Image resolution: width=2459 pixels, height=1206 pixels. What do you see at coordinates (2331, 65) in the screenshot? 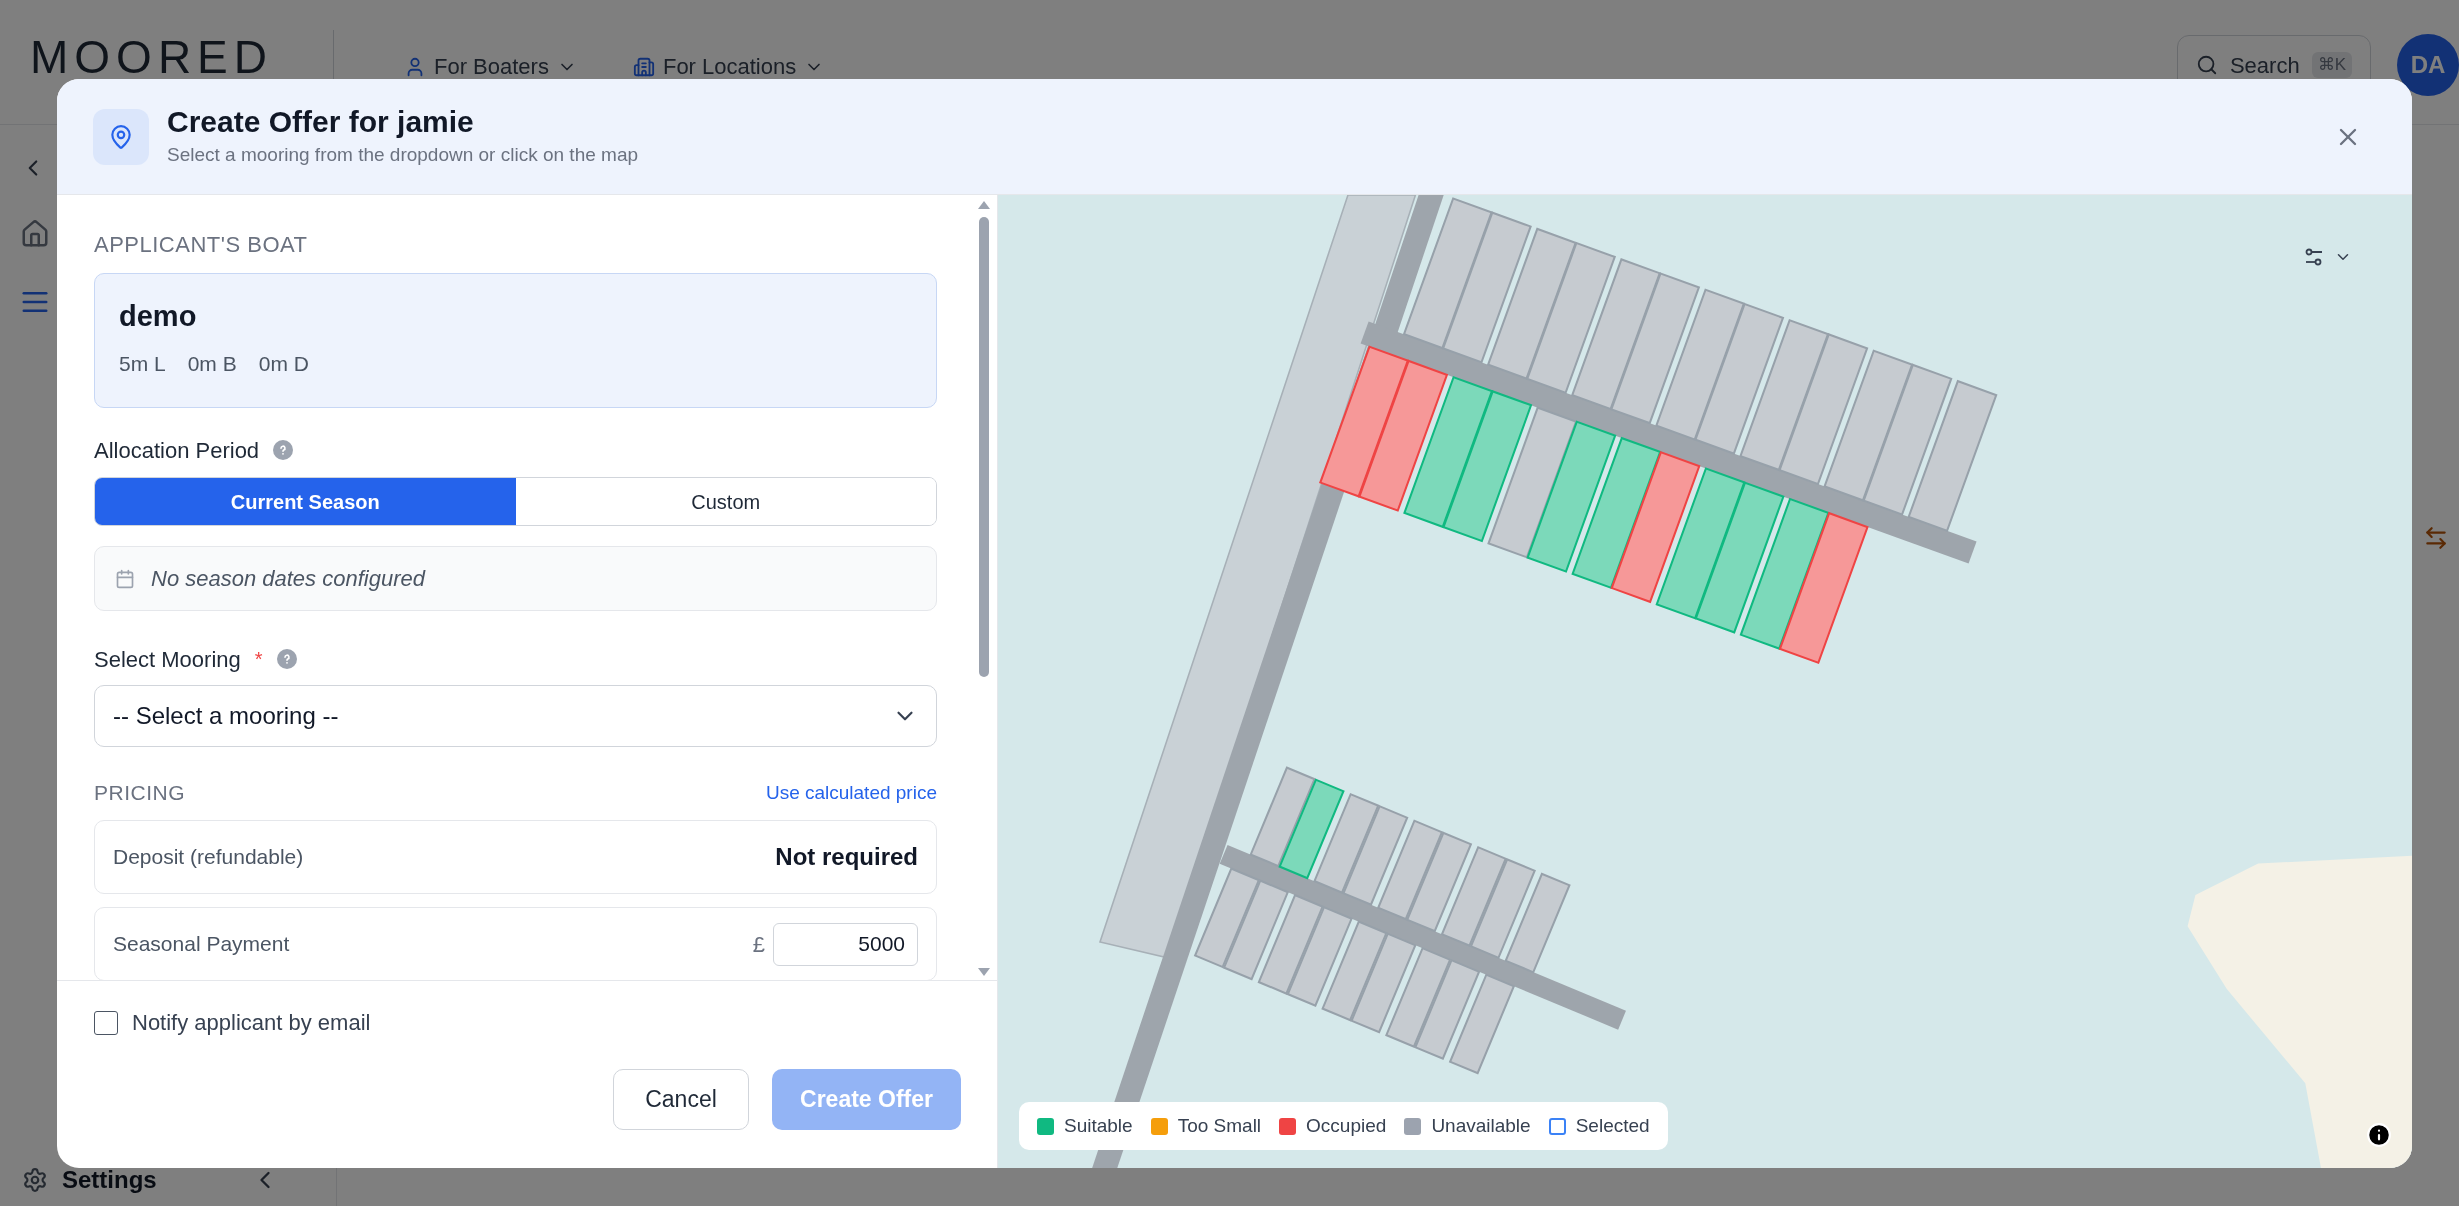
I see `shortcut-hint: ⌘K` at bounding box center [2331, 65].